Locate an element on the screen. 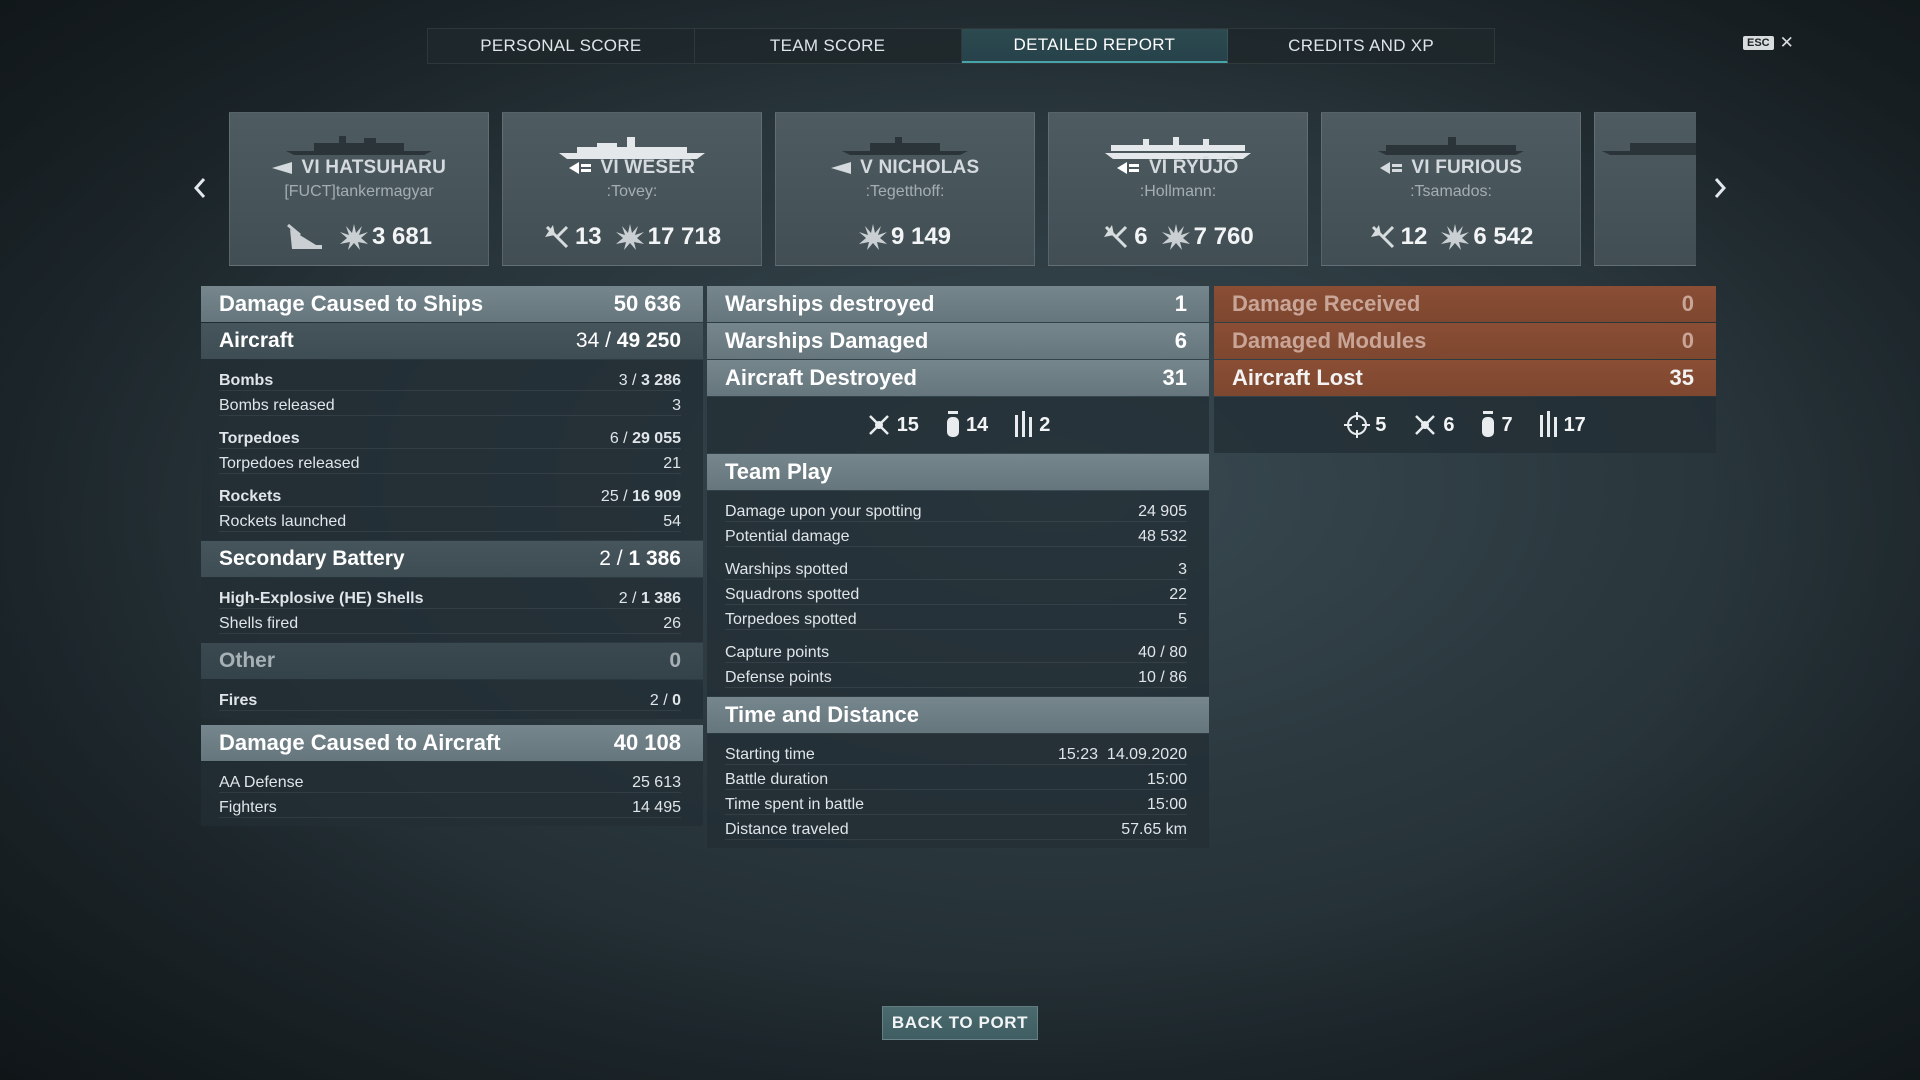 The width and height of the screenshot is (1920, 1080). aircraft-destroyed-label: Aircraft Destroyed is located at coordinates (821, 377).